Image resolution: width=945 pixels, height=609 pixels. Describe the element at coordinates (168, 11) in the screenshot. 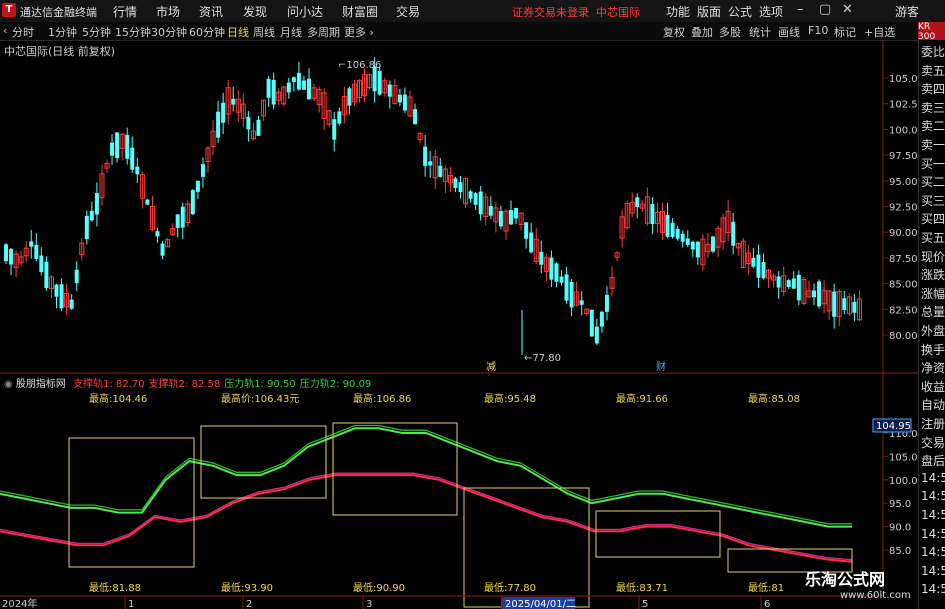

I see `menu-market: 市场` at that location.